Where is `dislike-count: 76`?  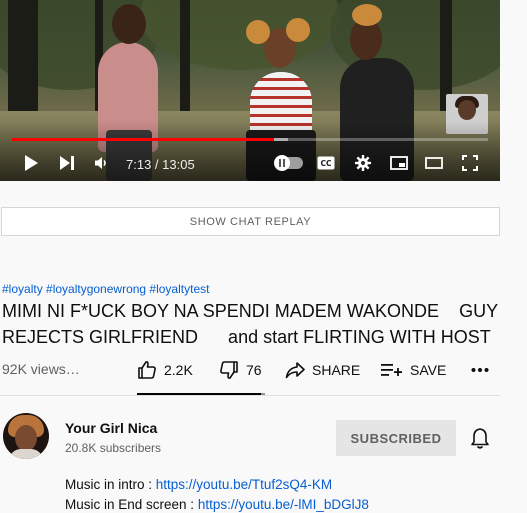 dislike-count: 76 is located at coordinates (254, 370).